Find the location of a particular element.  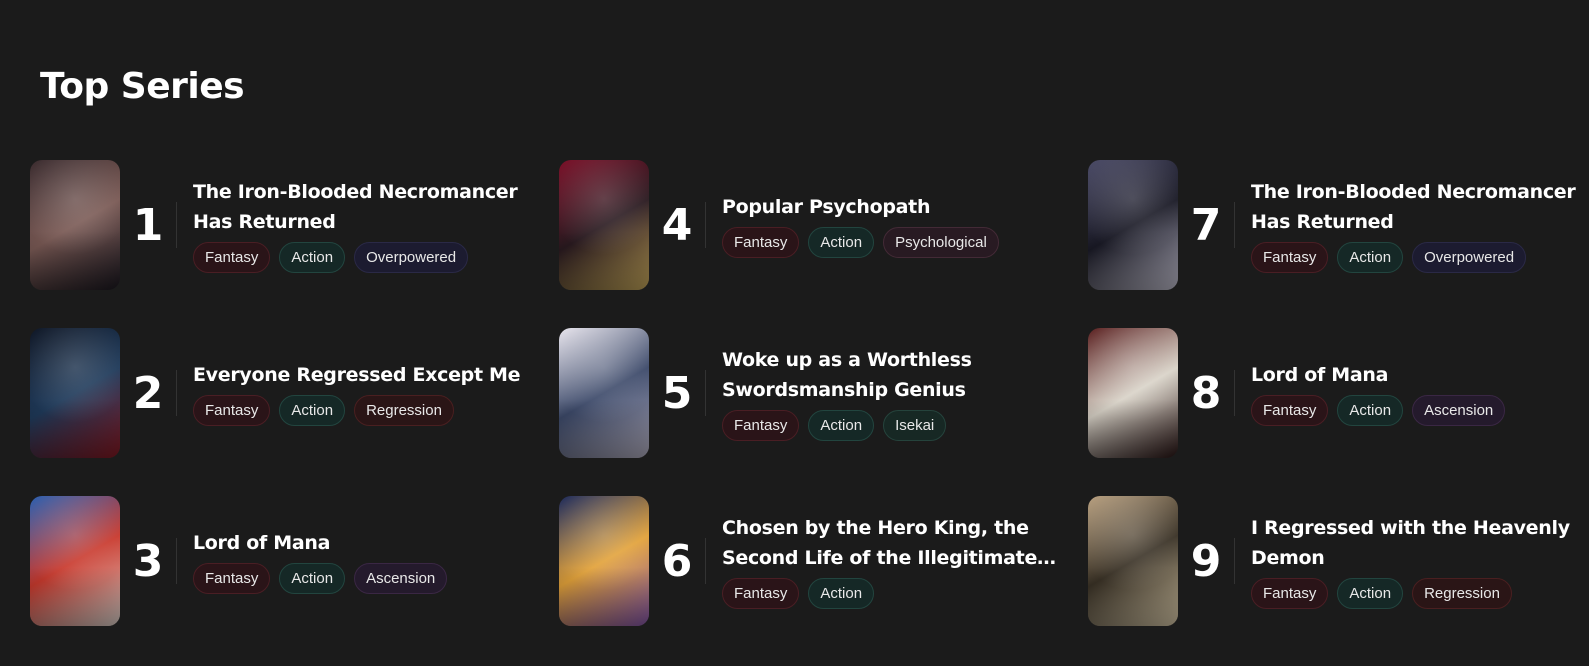

series-rank: 1 is located at coordinates (148, 225).